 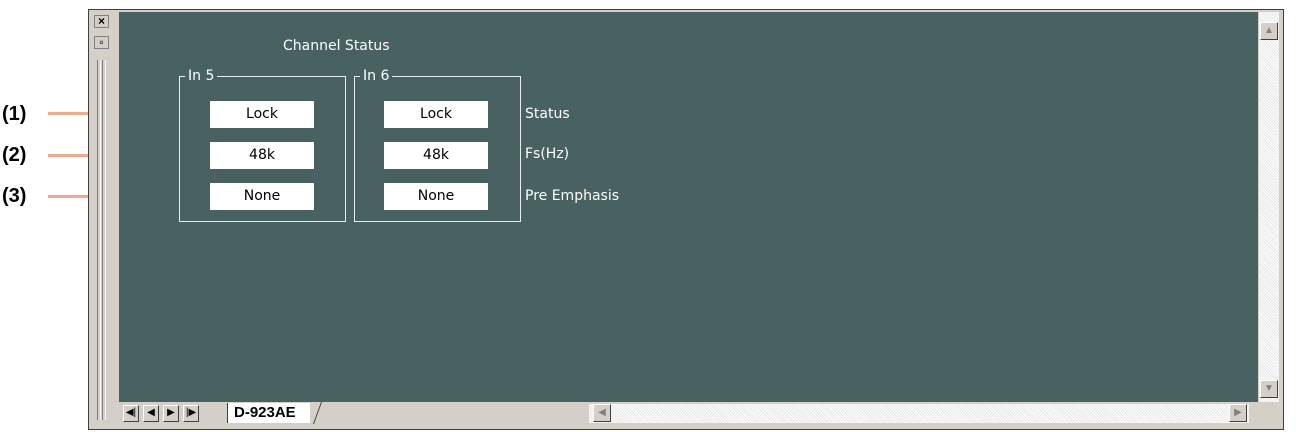 I want to click on in6-fs-value: 48k, so click(x=436, y=155).